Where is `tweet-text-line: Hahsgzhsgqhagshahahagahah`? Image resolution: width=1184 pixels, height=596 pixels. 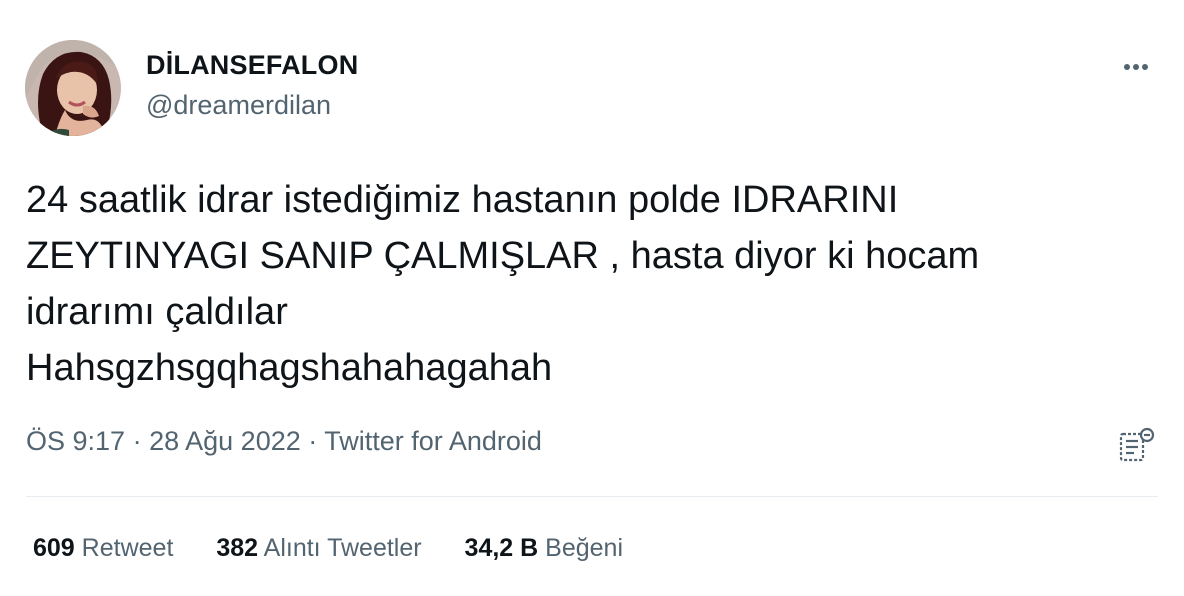 tweet-text-line: Hahsgzhsgqhagshahahagahah is located at coordinates (289, 368).